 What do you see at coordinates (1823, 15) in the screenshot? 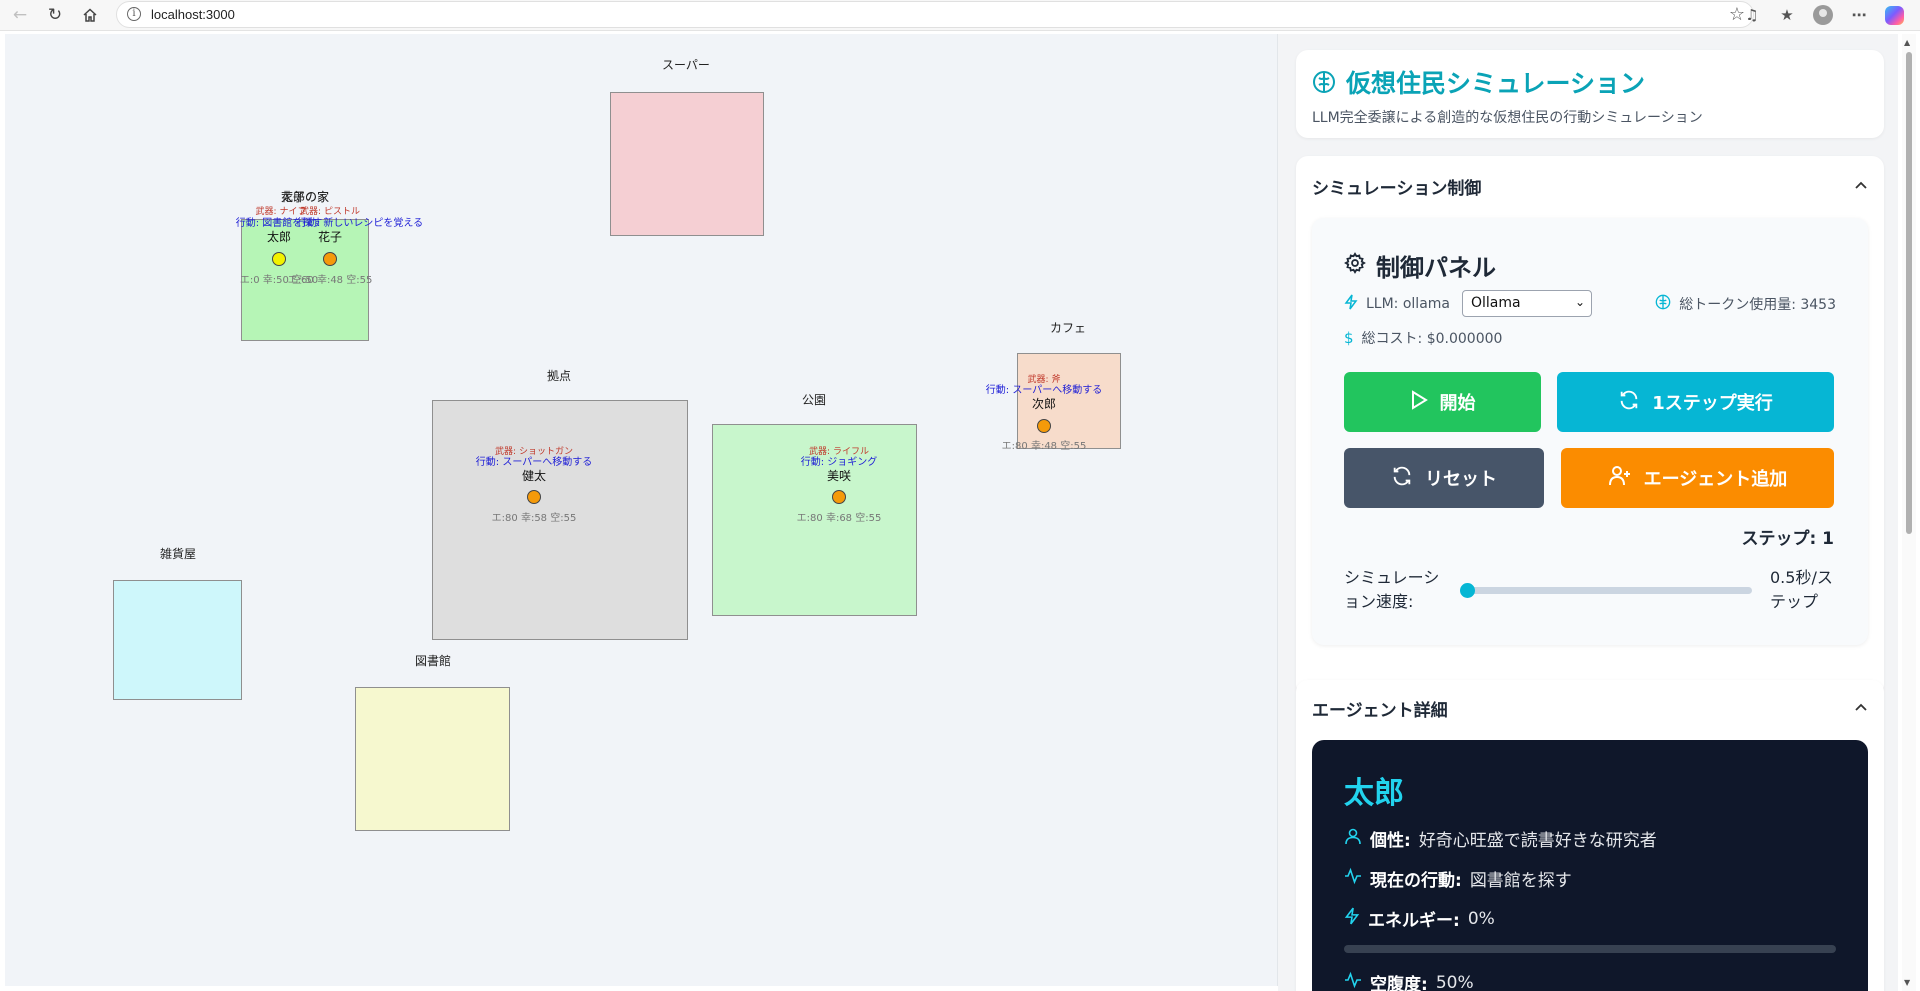
I see `profile-avatar` at bounding box center [1823, 15].